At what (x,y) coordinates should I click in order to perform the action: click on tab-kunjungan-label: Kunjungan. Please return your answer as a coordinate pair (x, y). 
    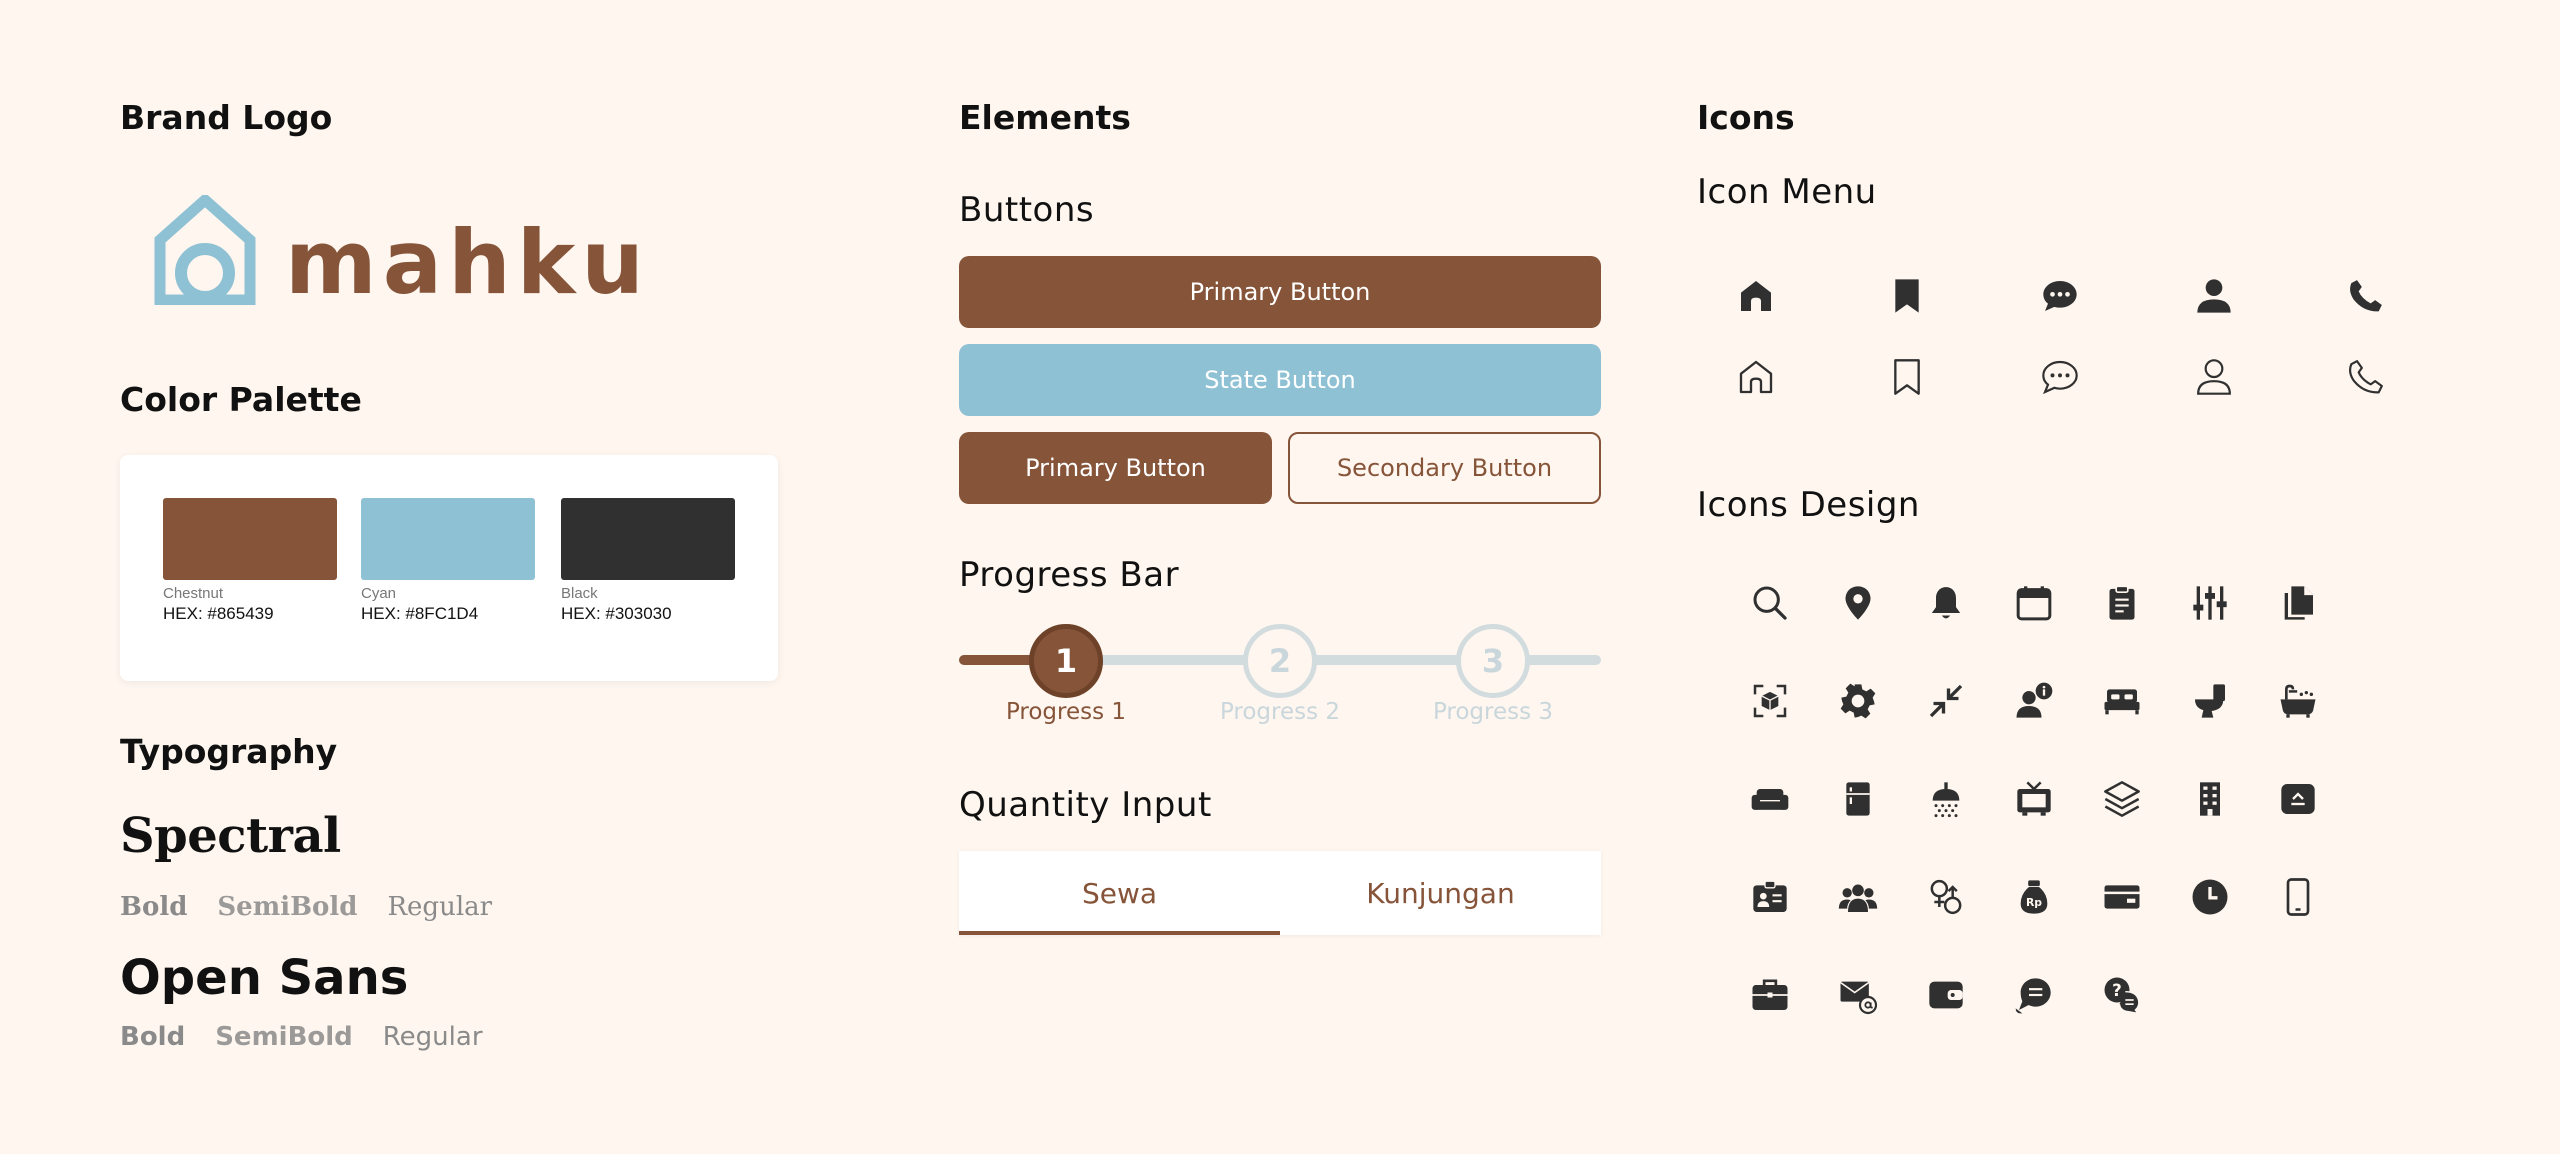
    Looking at the image, I should click on (1440, 893).